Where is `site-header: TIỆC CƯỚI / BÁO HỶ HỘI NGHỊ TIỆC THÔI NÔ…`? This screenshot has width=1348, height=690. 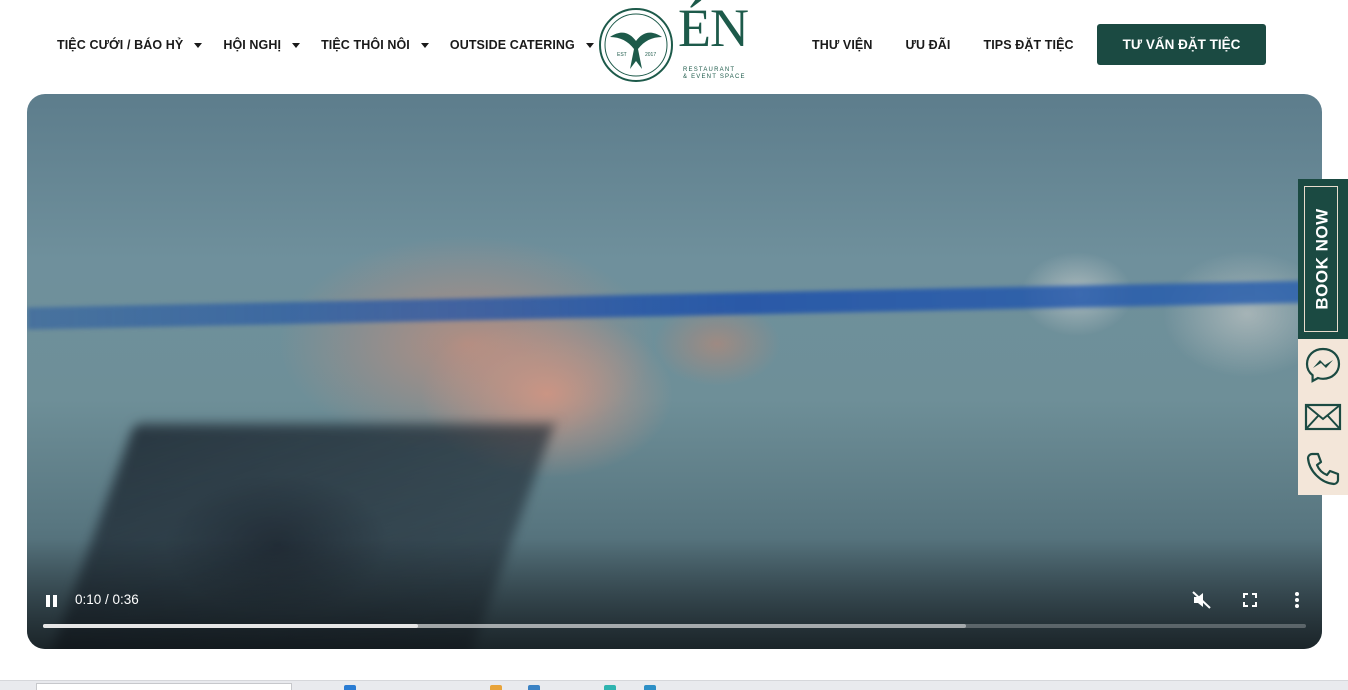
site-header: TIỆC CƯỚI / BÁO HỶ HỘI NGHỊ TIỆC THÔI NÔ… is located at coordinates (674, 46).